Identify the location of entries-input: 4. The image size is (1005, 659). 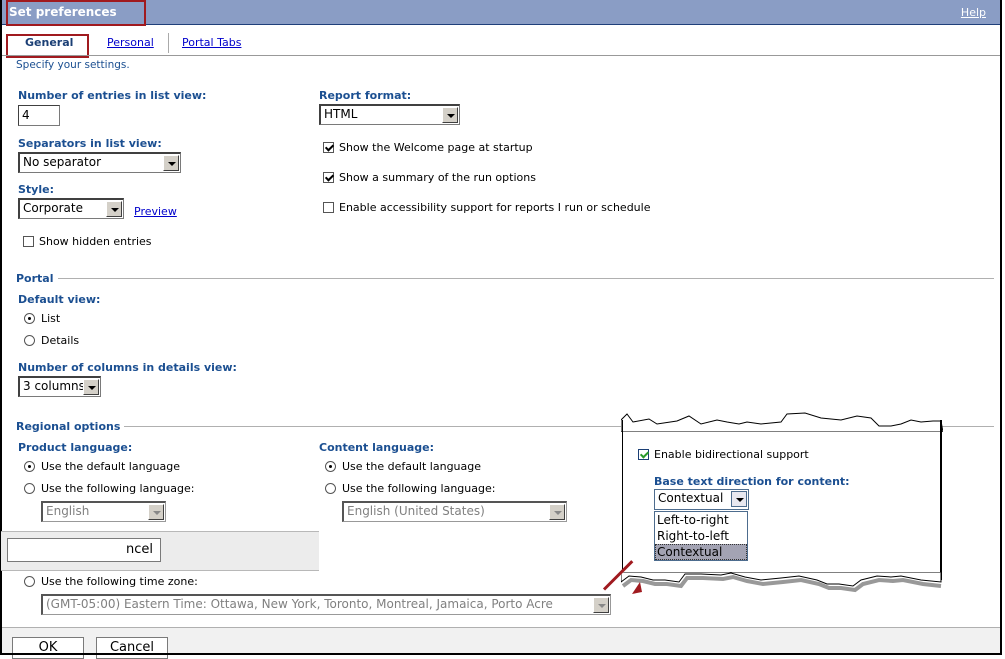
(39, 115).